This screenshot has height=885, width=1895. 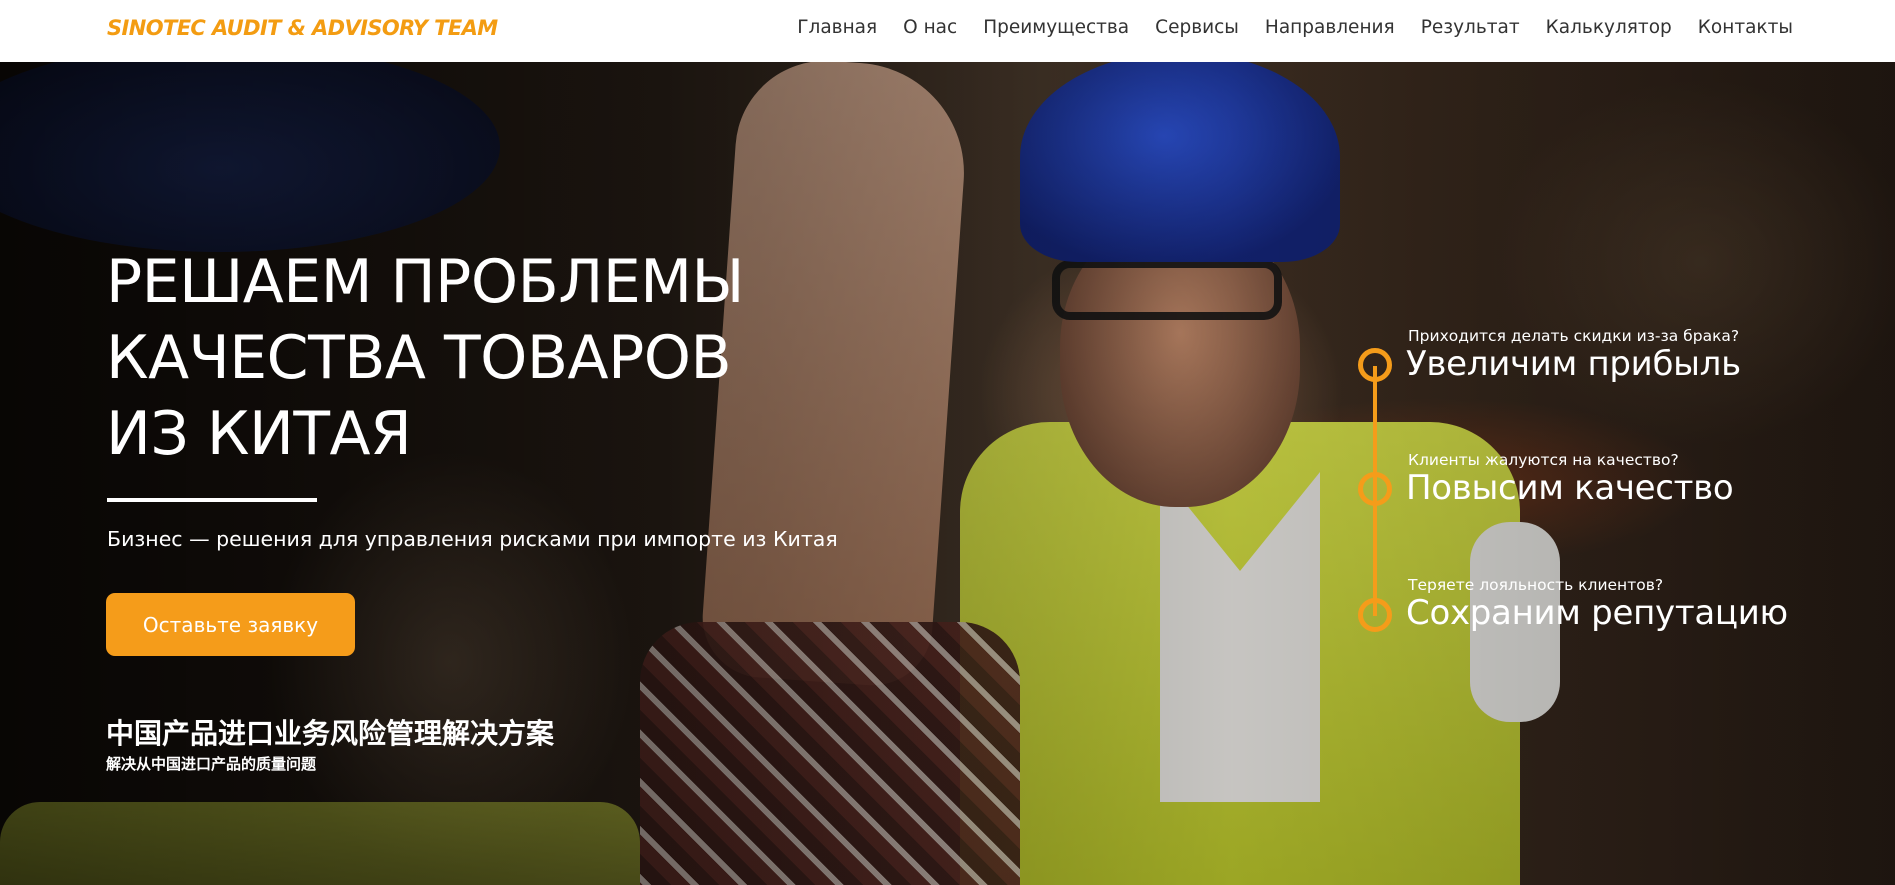 What do you see at coordinates (1609, 27) in the screenshot?
I see `nav-item-calculator: Калькулятор` at bounding box center [1609, 27].